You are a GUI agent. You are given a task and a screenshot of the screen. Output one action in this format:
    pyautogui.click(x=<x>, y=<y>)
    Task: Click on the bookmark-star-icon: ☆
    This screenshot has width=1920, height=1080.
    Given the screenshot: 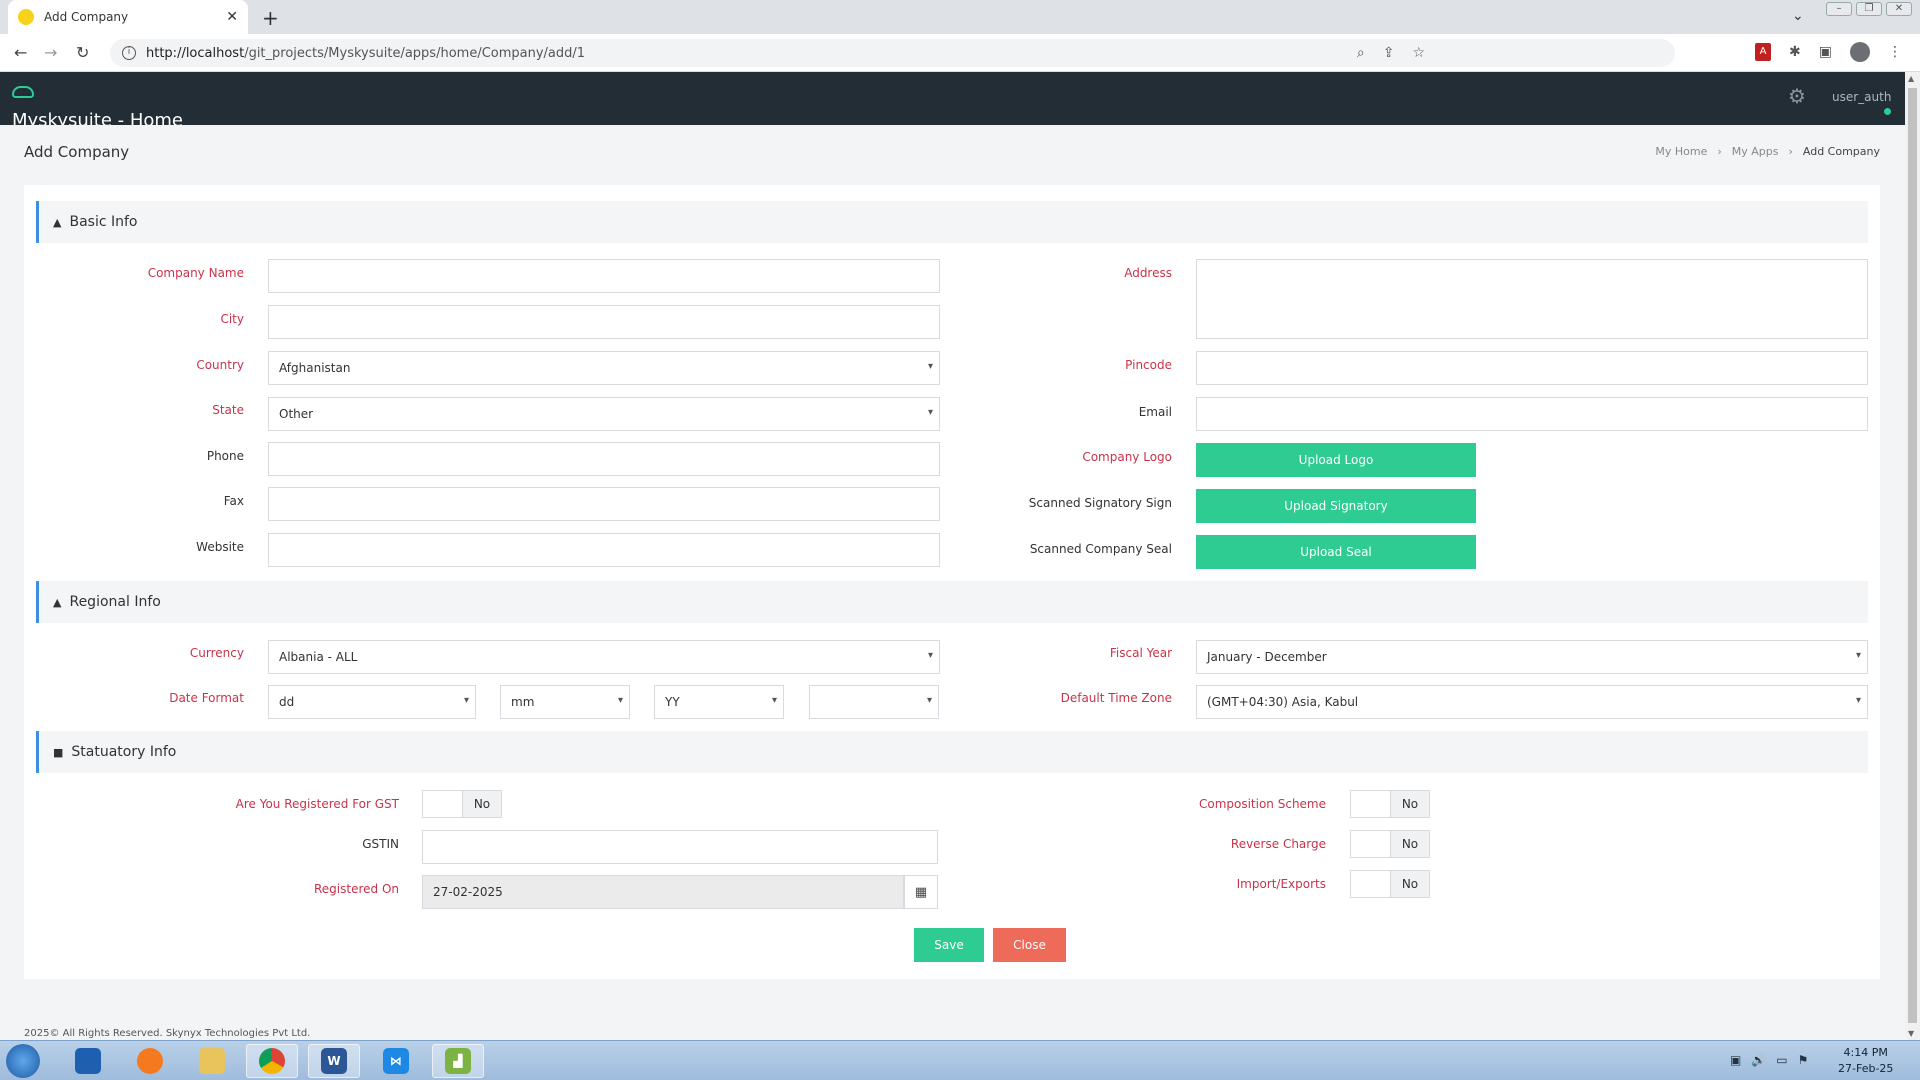 What is the action you would take?
    pyautogui.click(x=1418, y=53)
    